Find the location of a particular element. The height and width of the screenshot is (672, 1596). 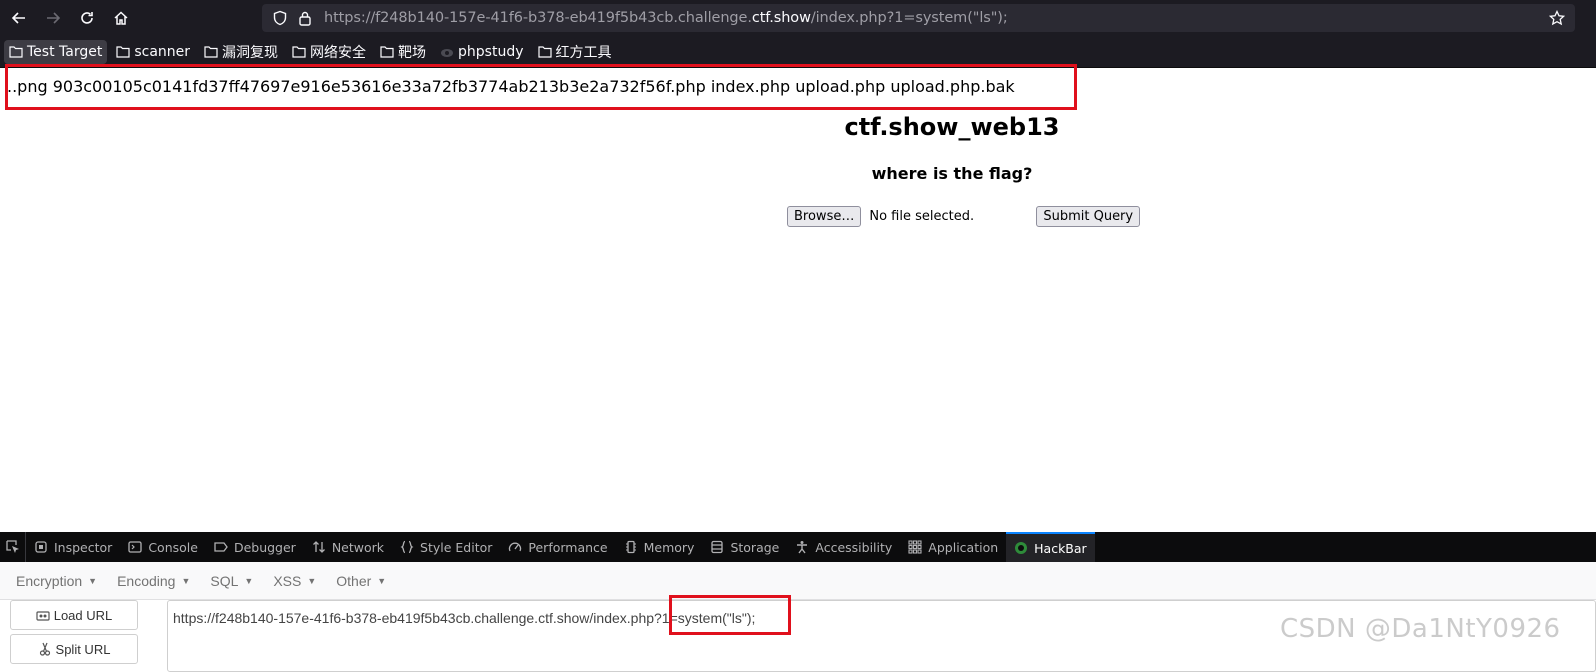

tab-performance: Performance is located at coordinates (557, 547).